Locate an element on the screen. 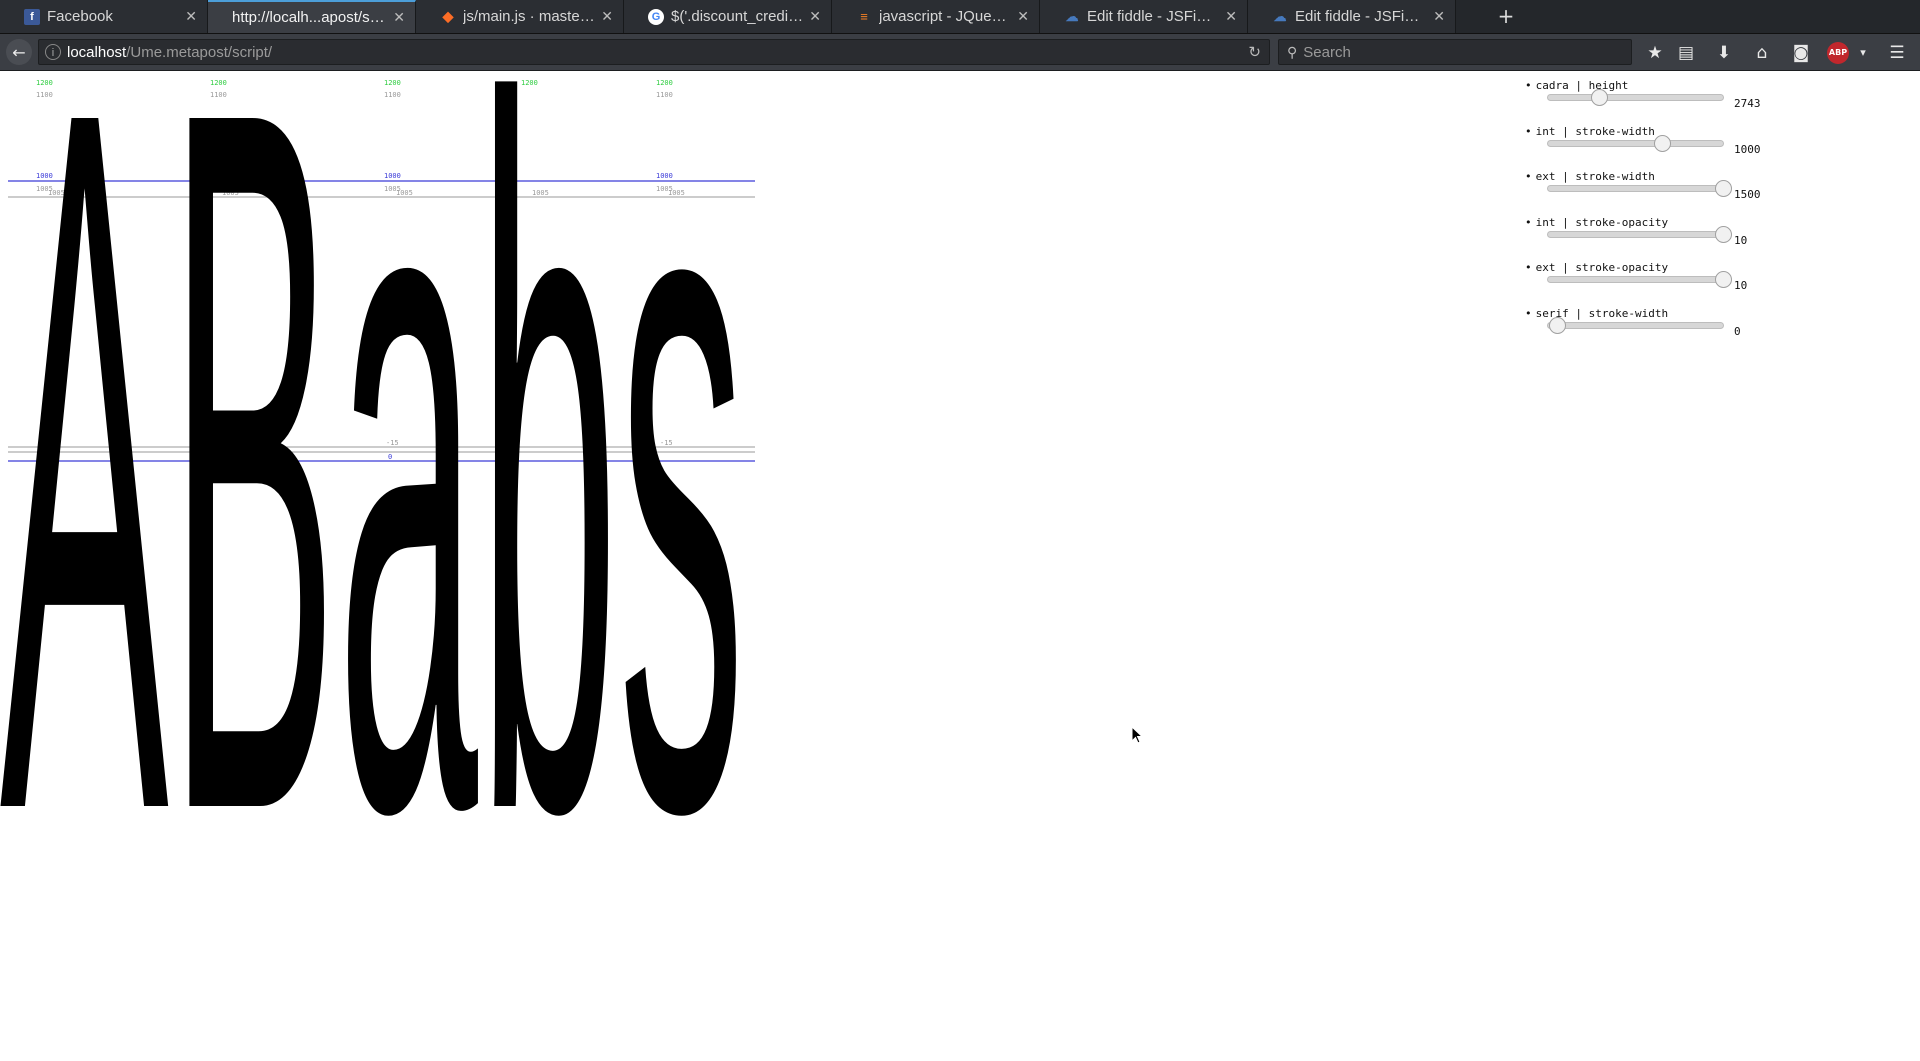 This screenshot has width=1920, height=1061. control-value: 1000 is located at coordinates (1747, 149).